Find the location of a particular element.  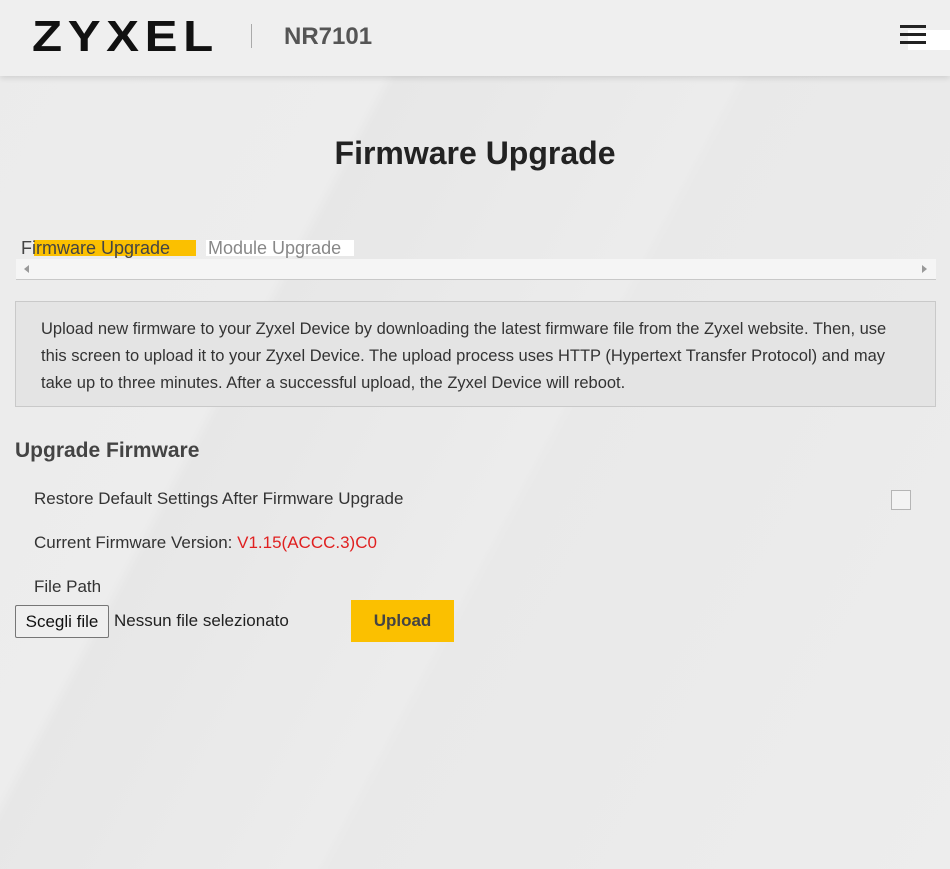

zyxel-logo: ZYXEL is located at coordinates (125, 36).